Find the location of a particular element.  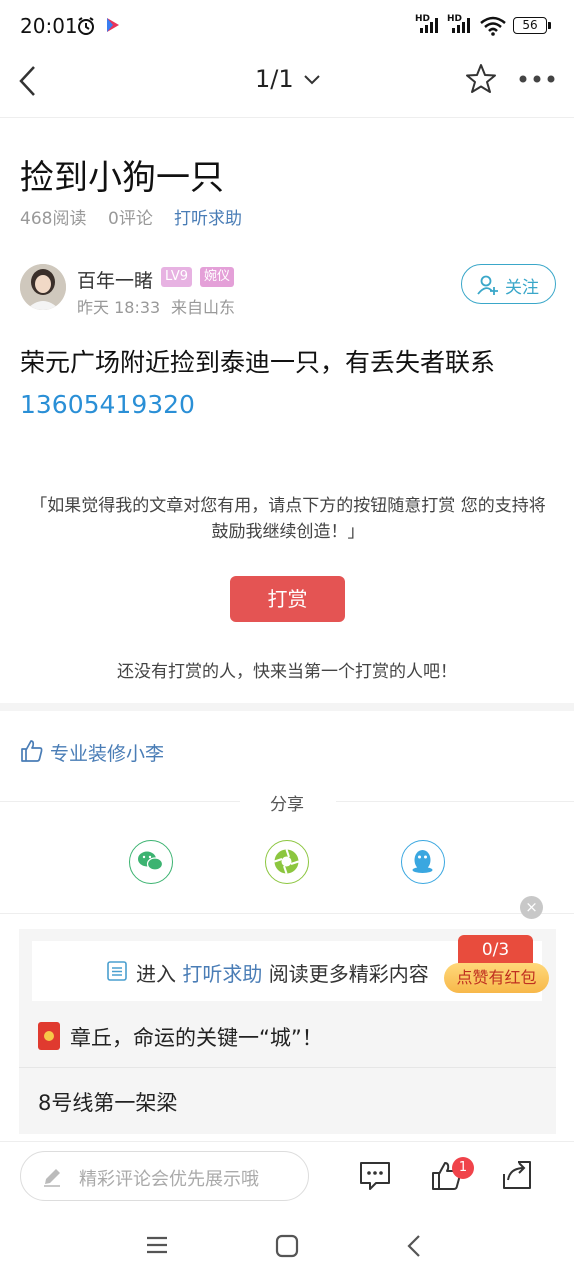

reward-button: 打赏 is located at coordinates (287, 599).